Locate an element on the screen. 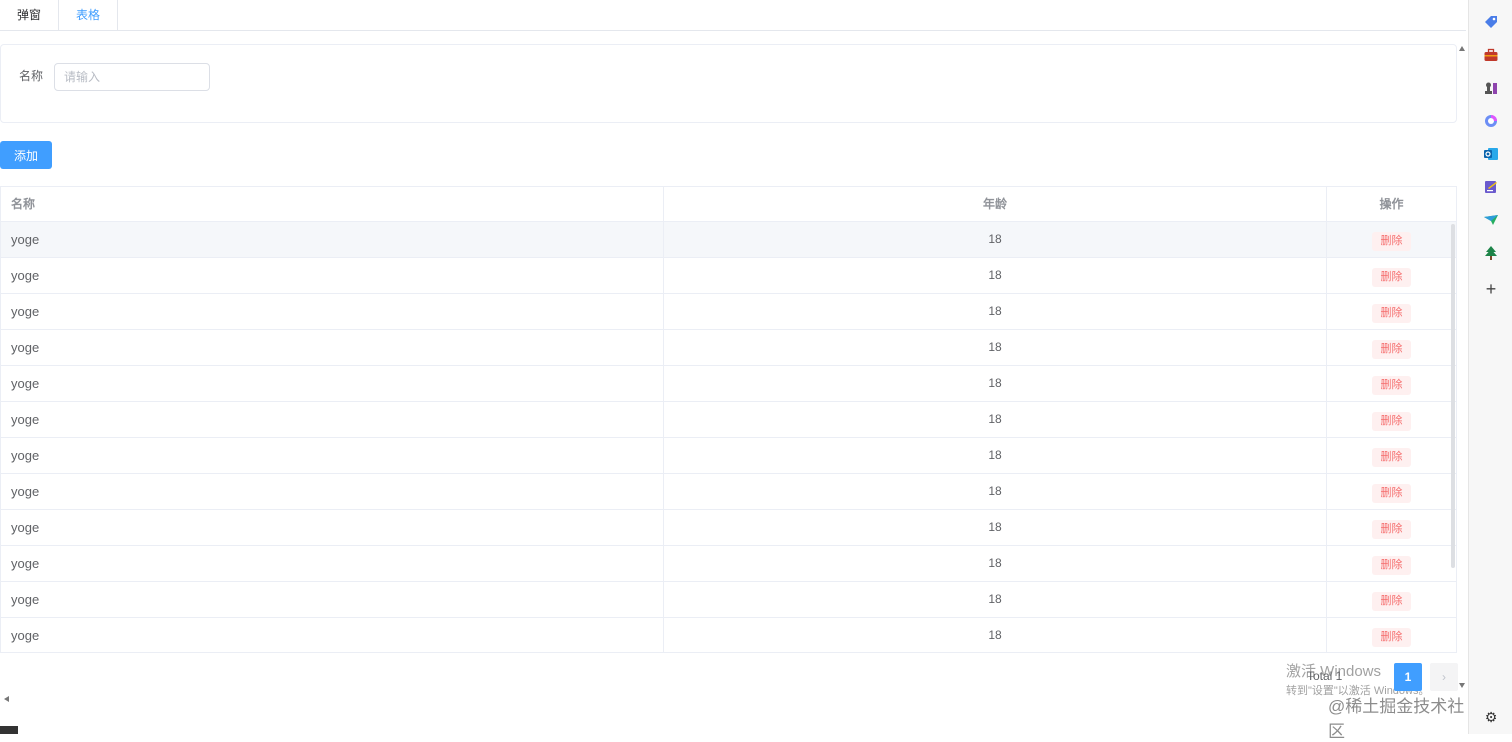 The height and width of the screenshot is (742, 1512). pagination-total: Total 1 is located at coordinates (1325, 676).